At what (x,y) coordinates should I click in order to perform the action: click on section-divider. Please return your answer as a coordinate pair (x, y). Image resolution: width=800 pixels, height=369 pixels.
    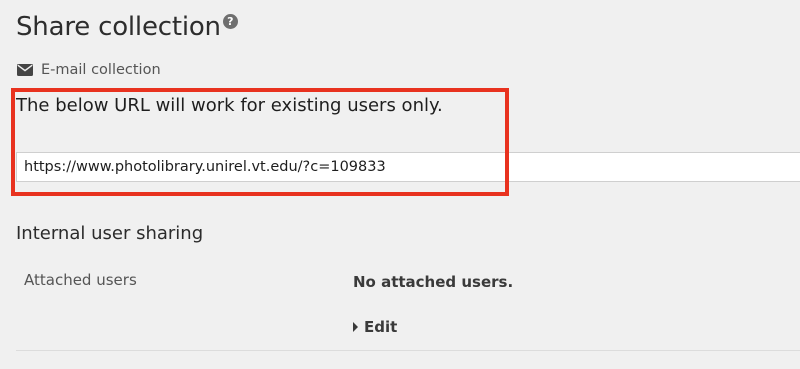
    Looking at the image, I should click on (408, 350).